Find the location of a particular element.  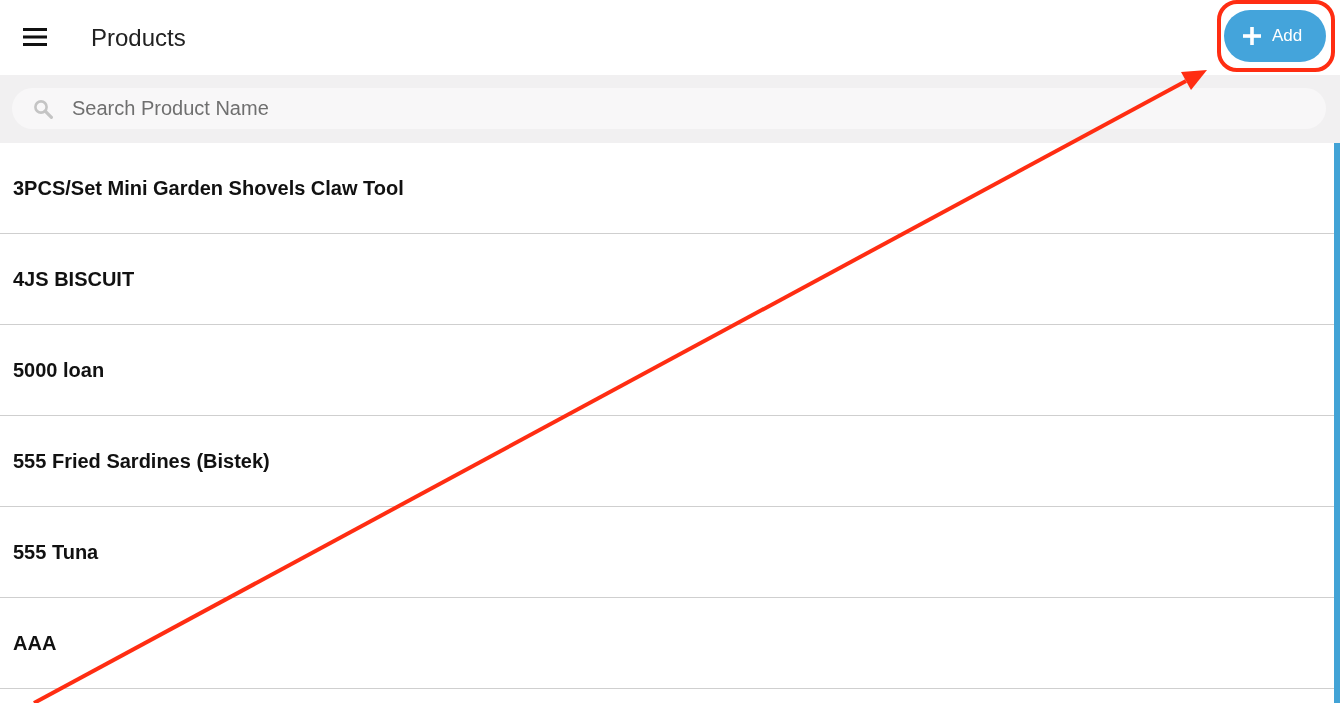

plus-icon is located at coordinates (1252, 36).